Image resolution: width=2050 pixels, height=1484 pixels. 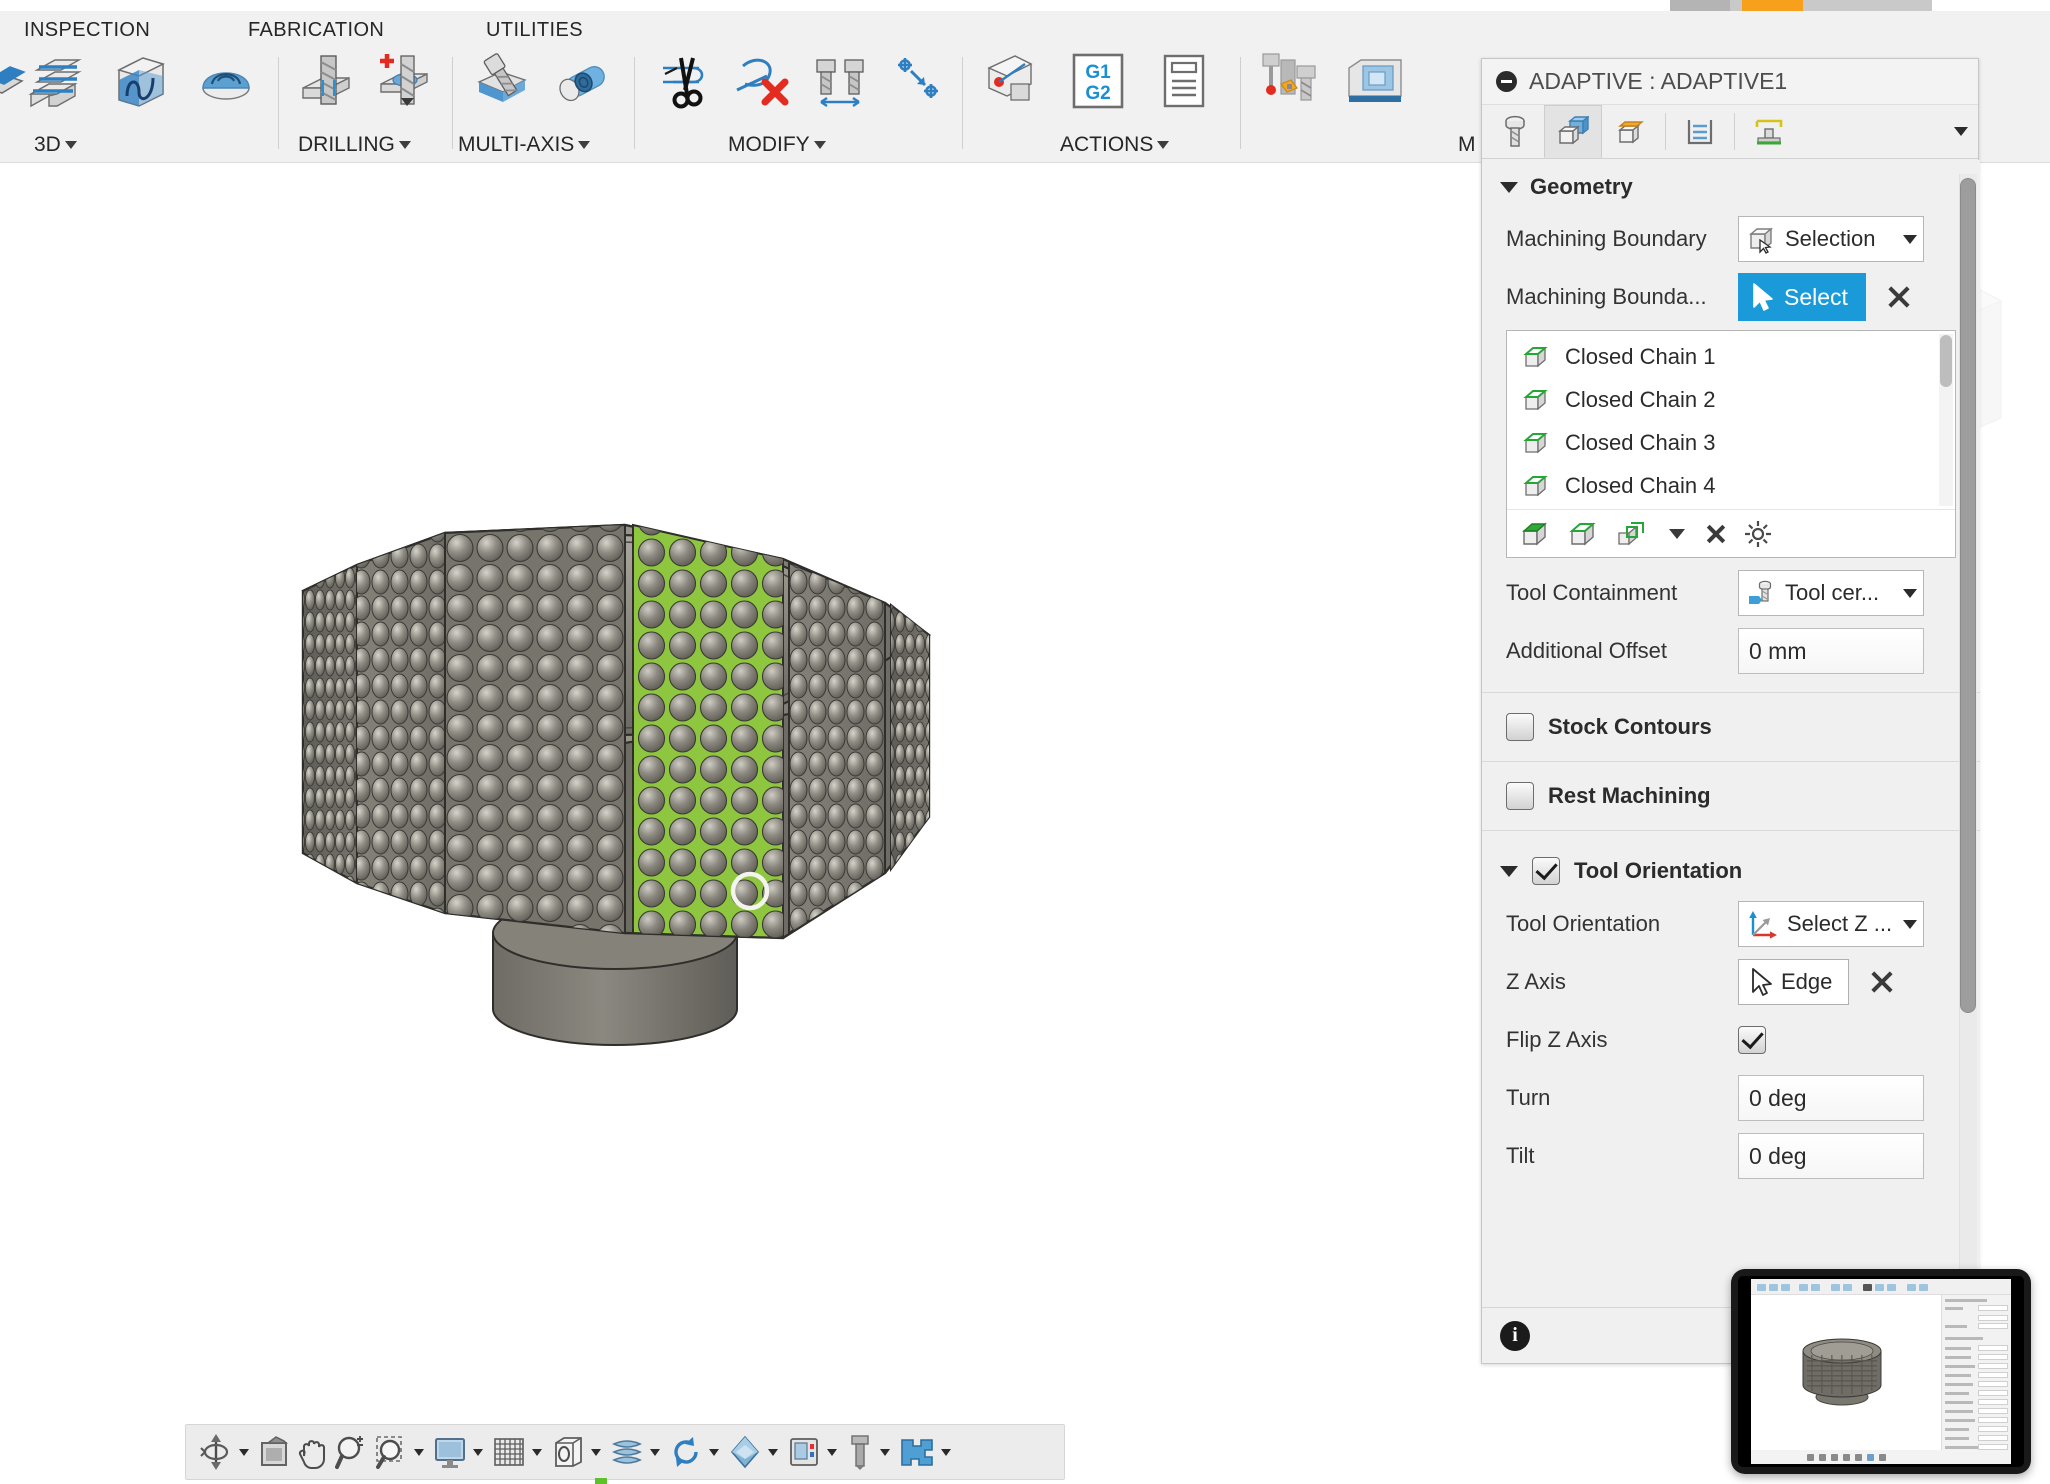 What do you see at coordinates (1586, 534) in the screenshot?
I see `select-edge-icon` at bounding box center [1586, 534].